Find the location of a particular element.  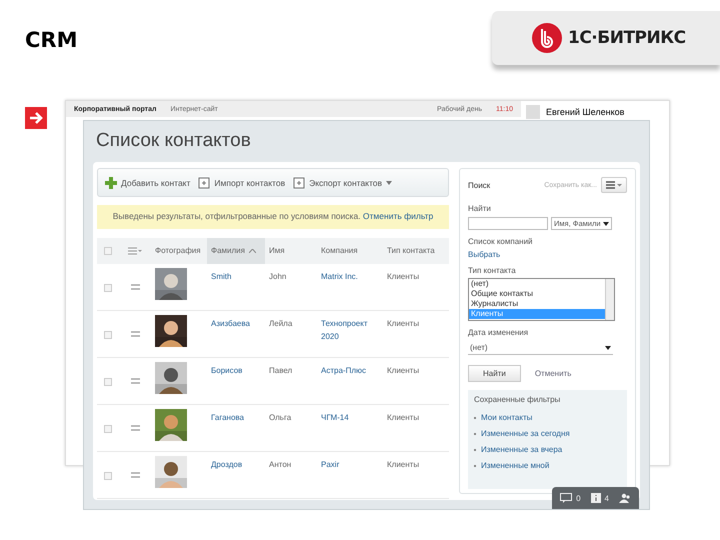

table-cell-text: Ольга is located at coordinates (280, 418).